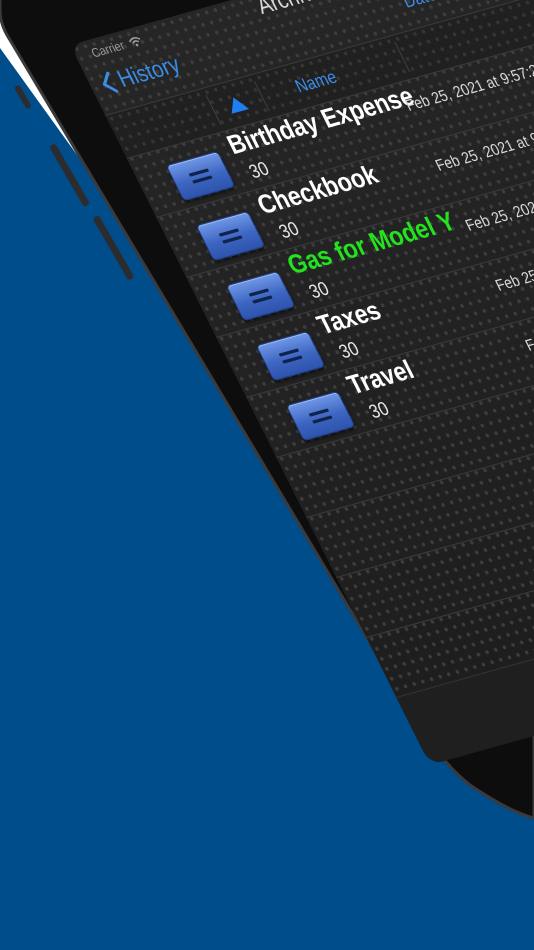  I want to click on row-date: Feb 25, 2021 at 9, so click(498, 212).